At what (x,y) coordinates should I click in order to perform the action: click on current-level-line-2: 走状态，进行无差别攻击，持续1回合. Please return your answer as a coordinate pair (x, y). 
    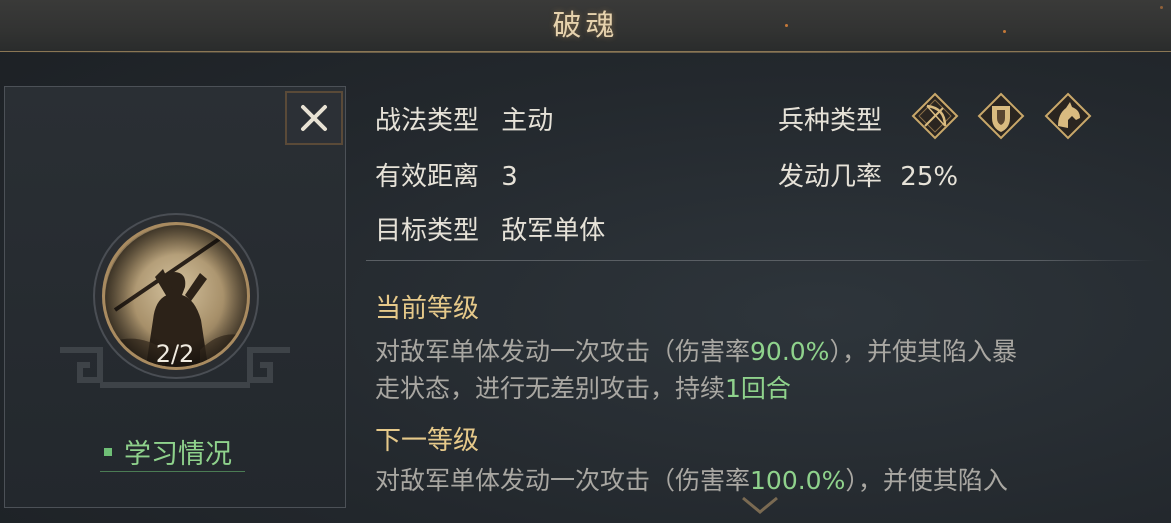
    Looking at the image, I should click on (760, 388).